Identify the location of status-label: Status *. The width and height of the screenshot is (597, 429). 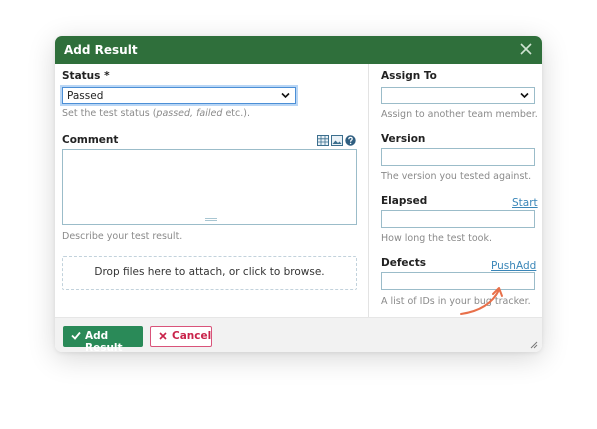
(86, 76).